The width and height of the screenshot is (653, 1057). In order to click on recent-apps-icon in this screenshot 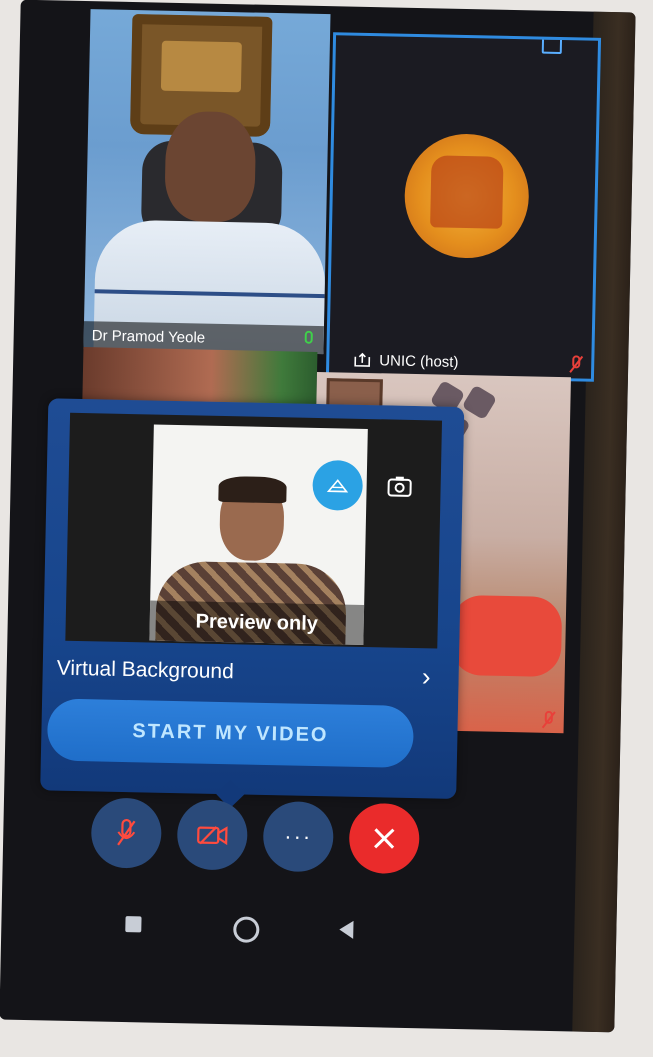, I will do `click(133, 924)`.